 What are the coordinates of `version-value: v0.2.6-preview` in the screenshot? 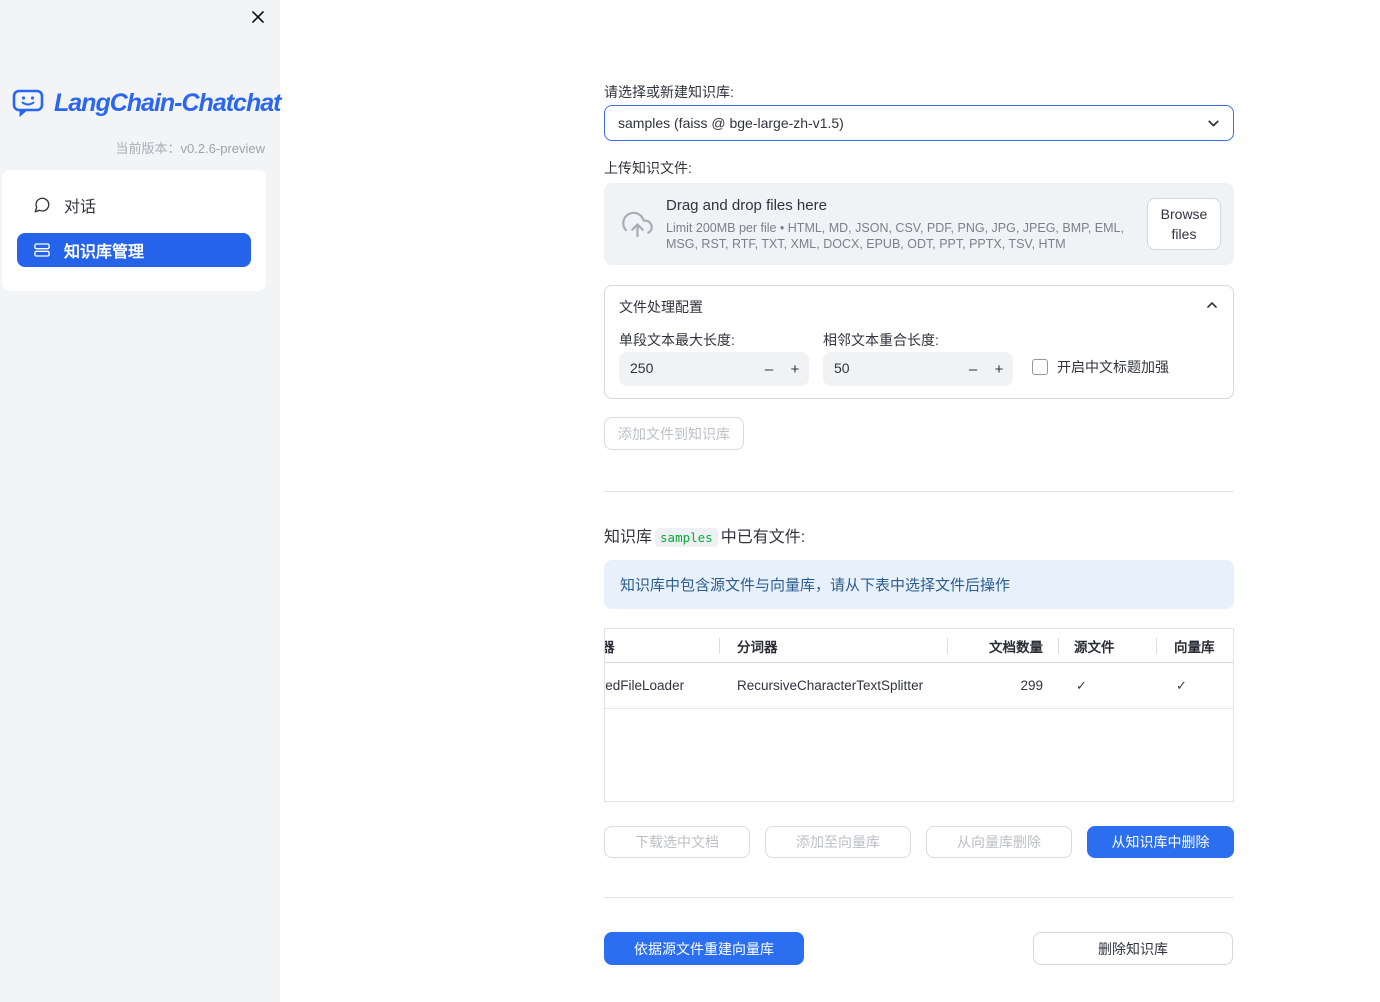 It's located at (222, 148).